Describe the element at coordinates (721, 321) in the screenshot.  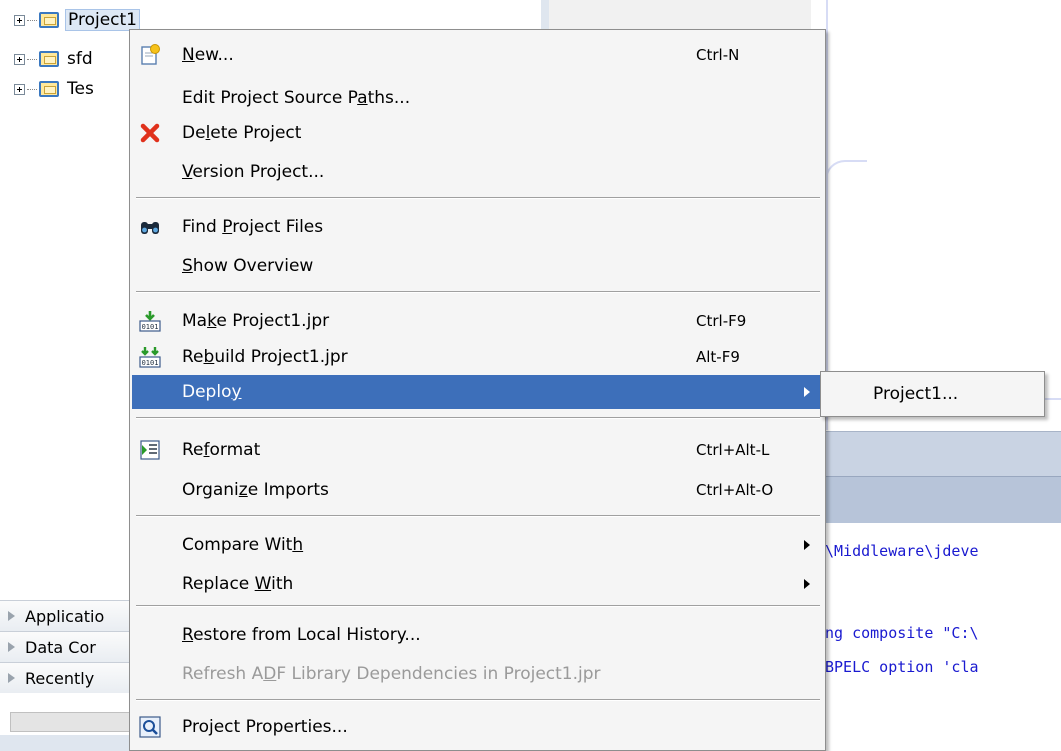
I see `shortcut-text: Ctrl-F9` at that location.